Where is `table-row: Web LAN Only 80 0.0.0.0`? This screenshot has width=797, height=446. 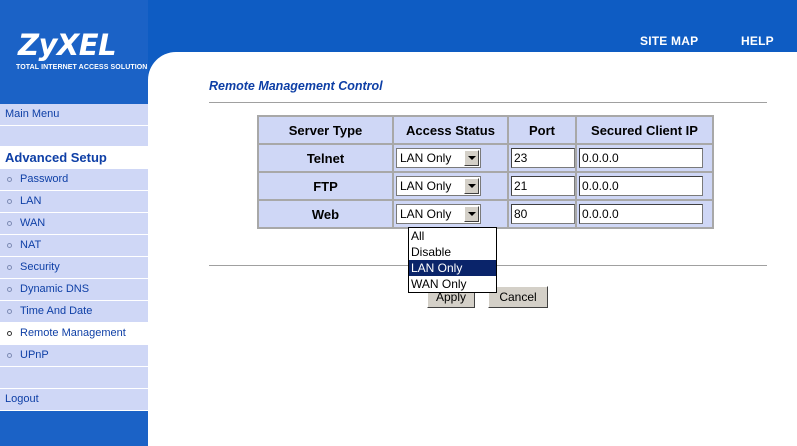
table-row: Web LAN Only 80 0.0.0.0 is located at coordinates (485, 214).